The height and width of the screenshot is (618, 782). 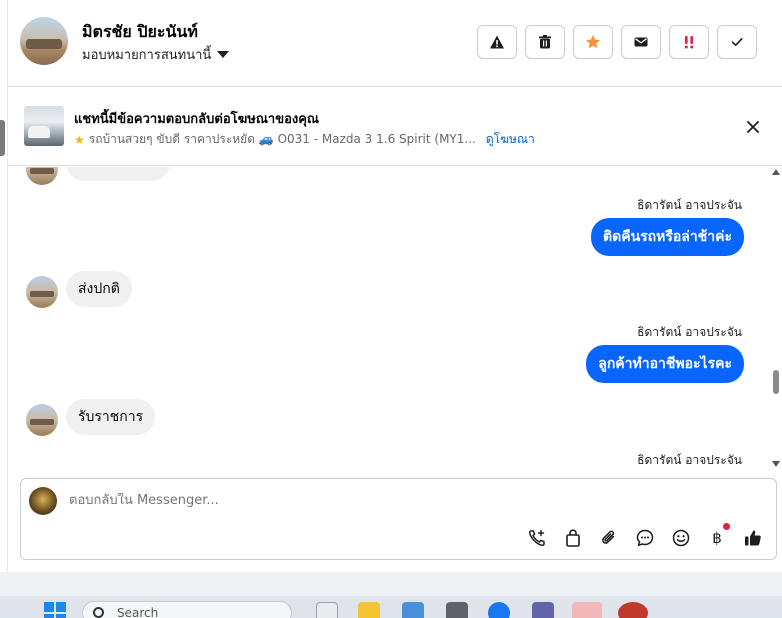 I want to click on smiley-icon, so click(x=681, y=538).